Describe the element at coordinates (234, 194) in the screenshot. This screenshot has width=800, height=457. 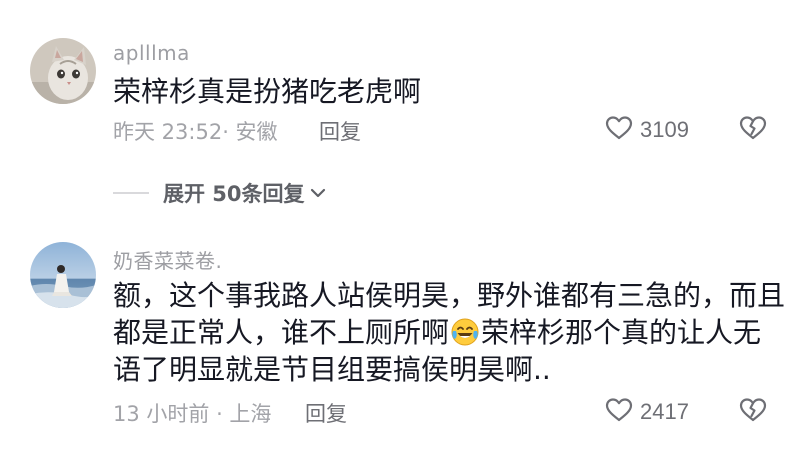
I see `expand-replies-label: 展开 50条回复` at that location.